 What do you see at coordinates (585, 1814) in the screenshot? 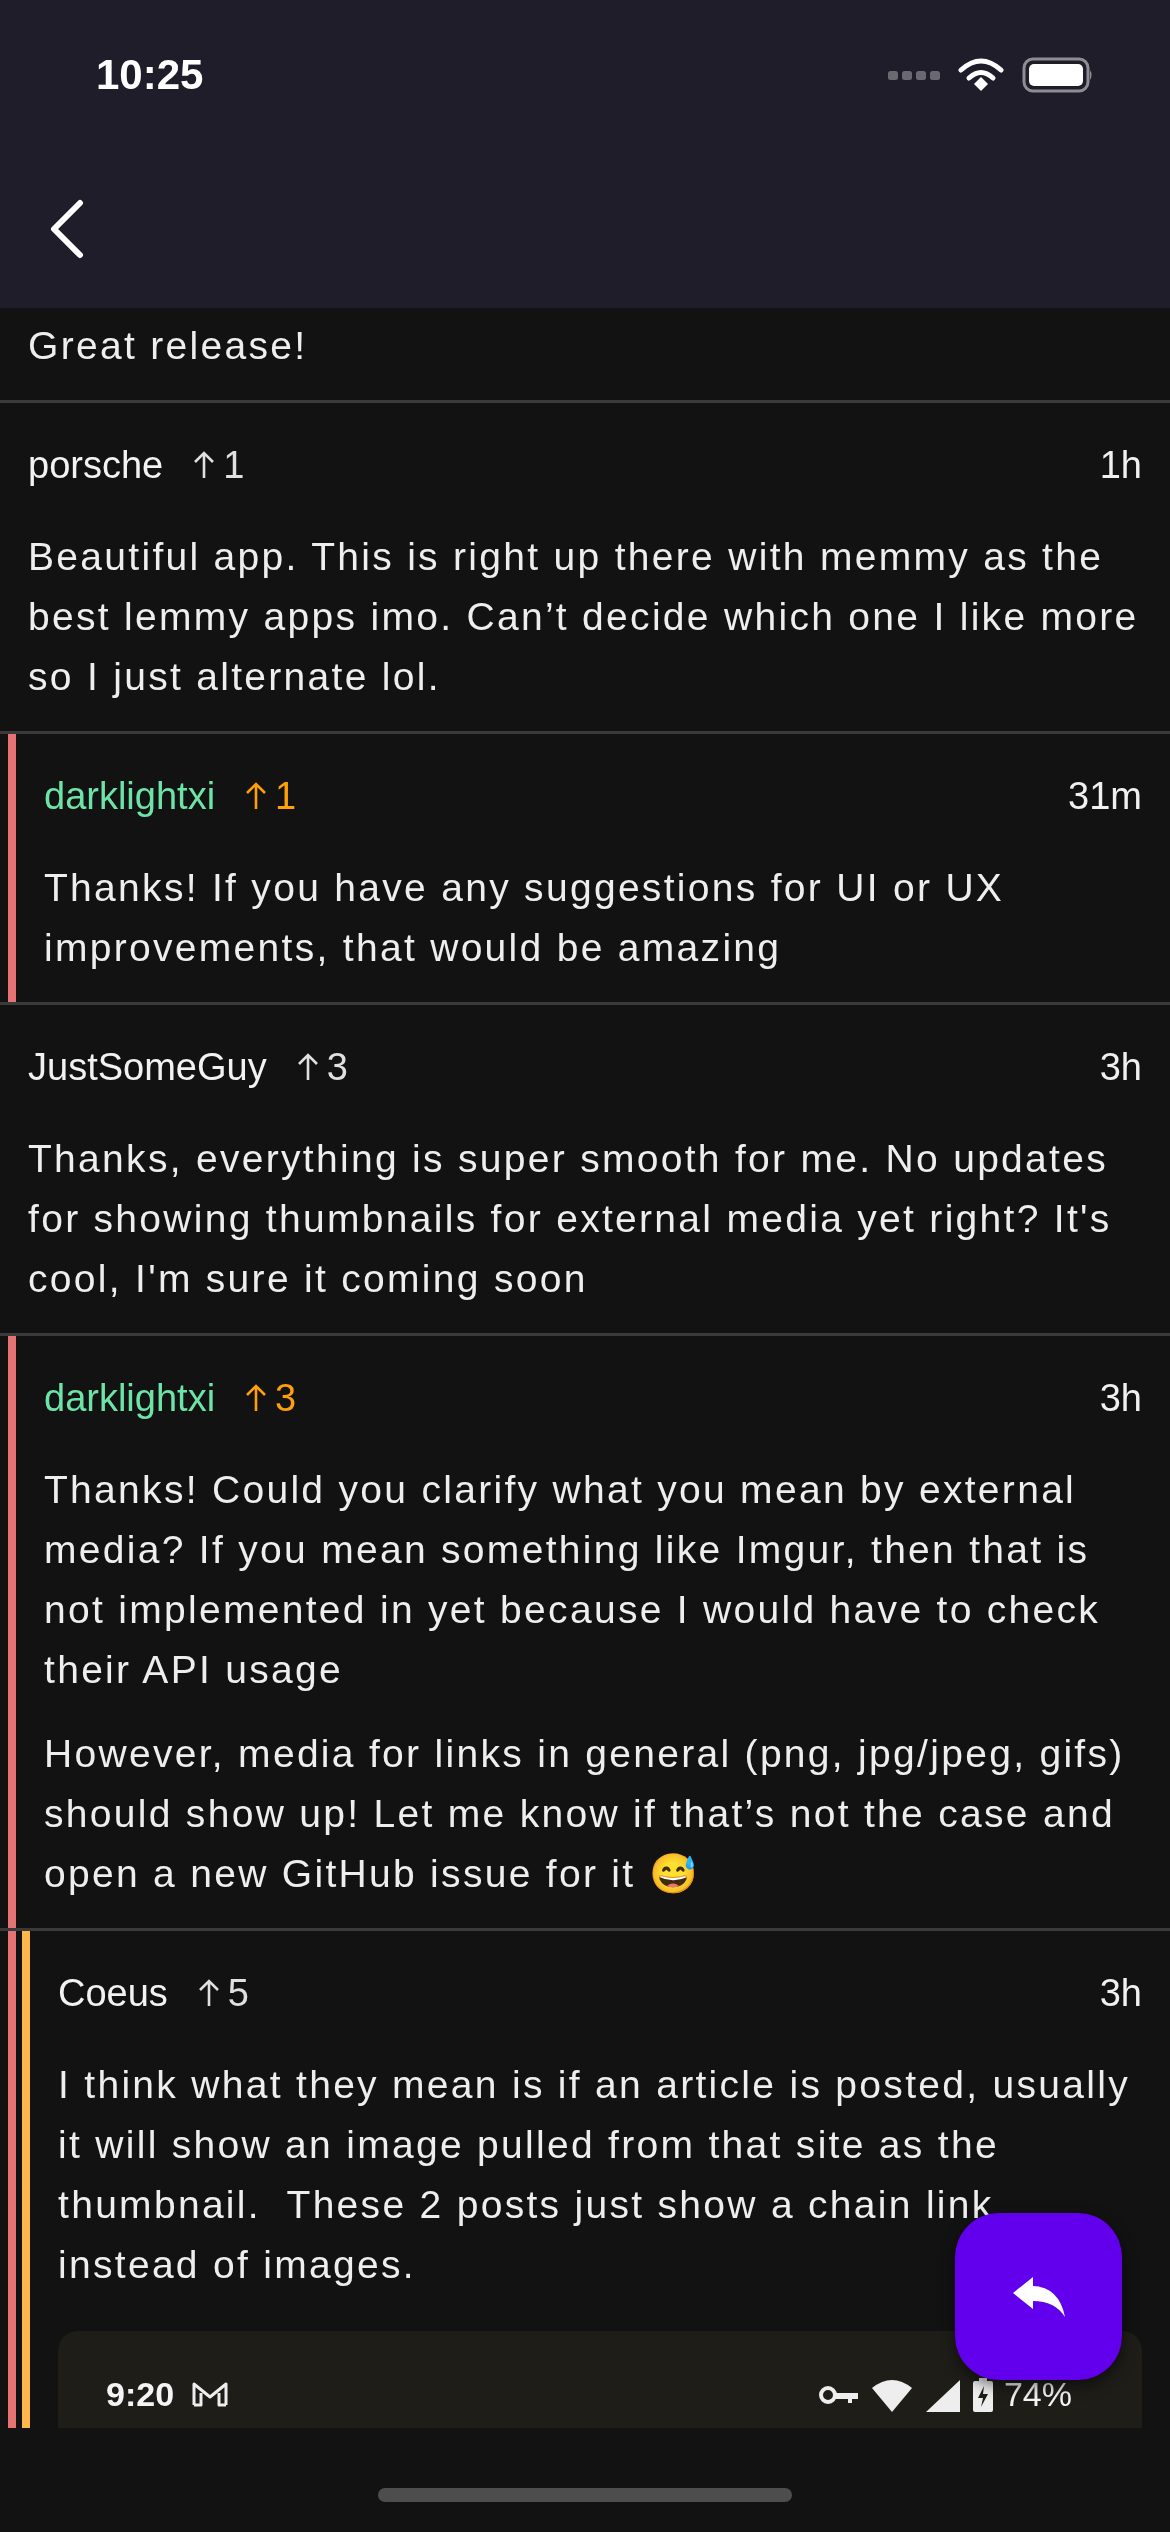
I see `comment-text: However, media for links in general (png, jpg/jpeg, gifs) should show up! Let me know if that’s not the case and open a new GitHub issue for it 😅` at bounding box center [585, 1814].